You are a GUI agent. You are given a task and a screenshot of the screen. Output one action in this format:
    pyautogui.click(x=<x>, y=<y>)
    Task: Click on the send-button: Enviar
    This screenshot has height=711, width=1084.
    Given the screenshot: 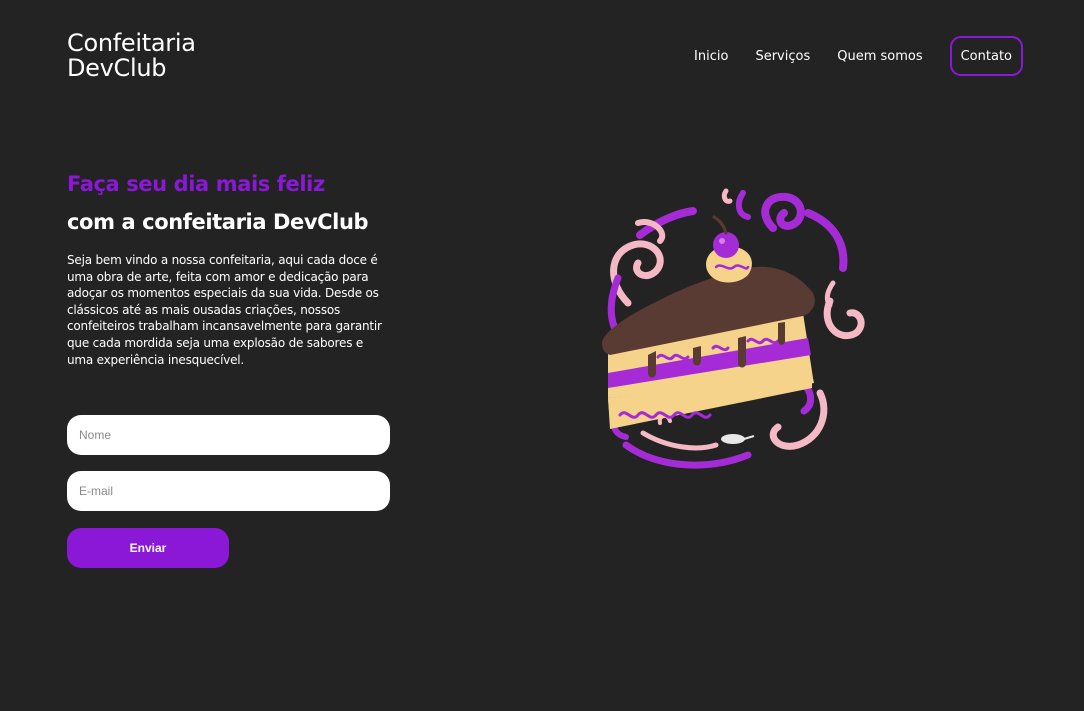 What is the action you would take?
    pyautogui.click(x=148, y=548)
    